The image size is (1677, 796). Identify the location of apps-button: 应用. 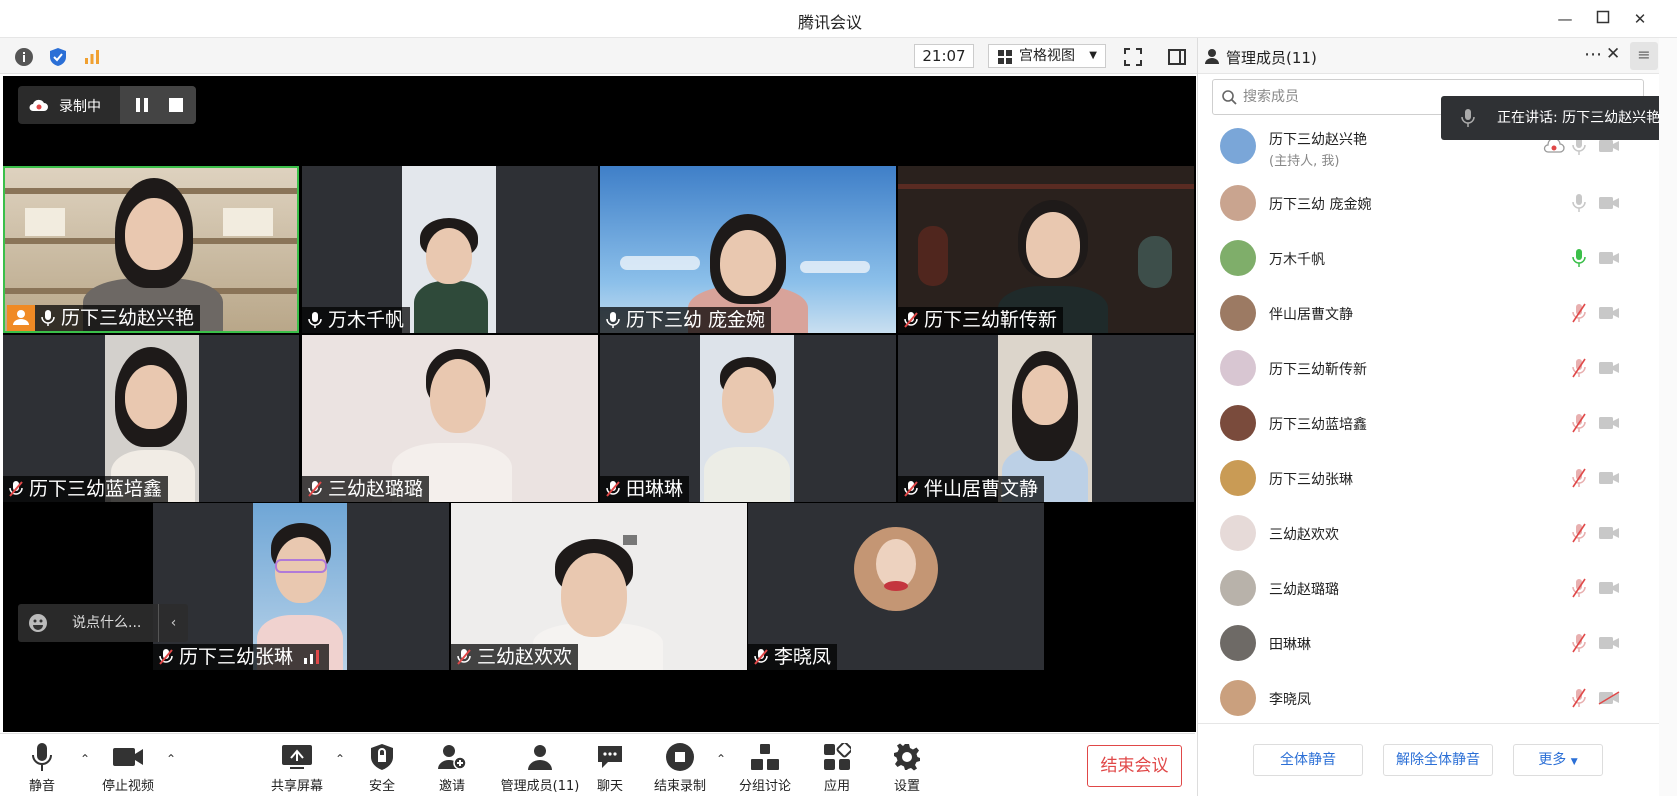
(837, 768).